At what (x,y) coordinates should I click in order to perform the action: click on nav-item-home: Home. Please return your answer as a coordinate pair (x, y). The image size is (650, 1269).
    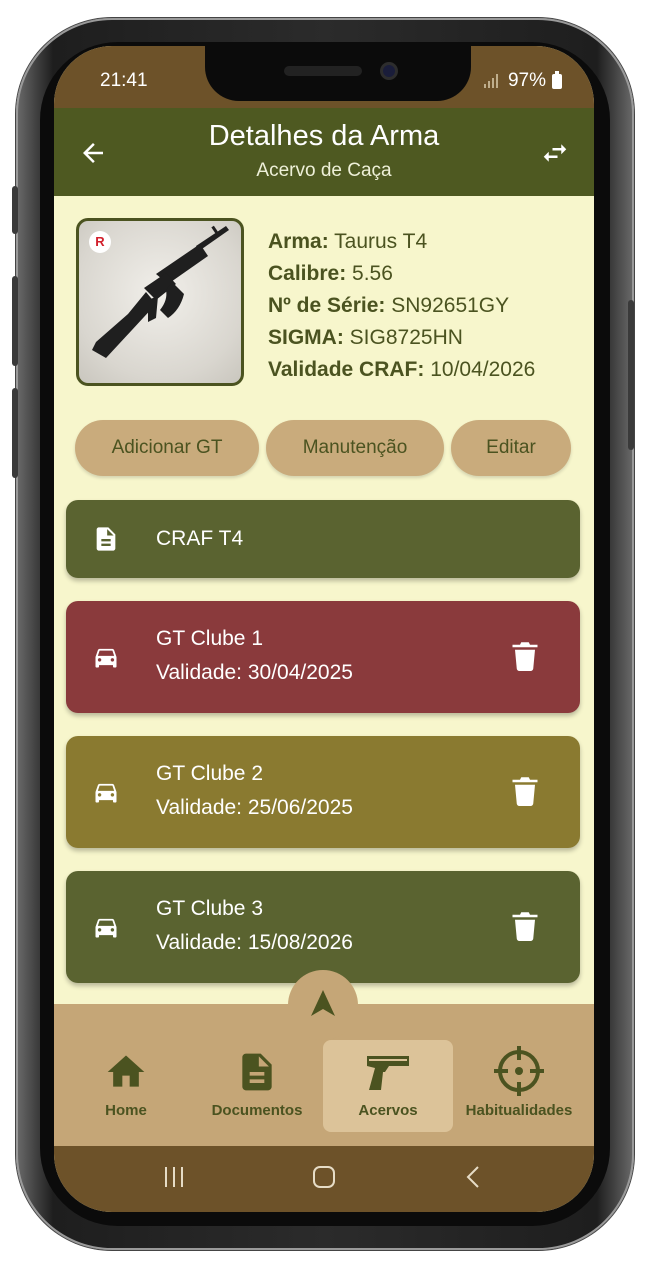
    Looking at the image, I should click on (126, 1086).